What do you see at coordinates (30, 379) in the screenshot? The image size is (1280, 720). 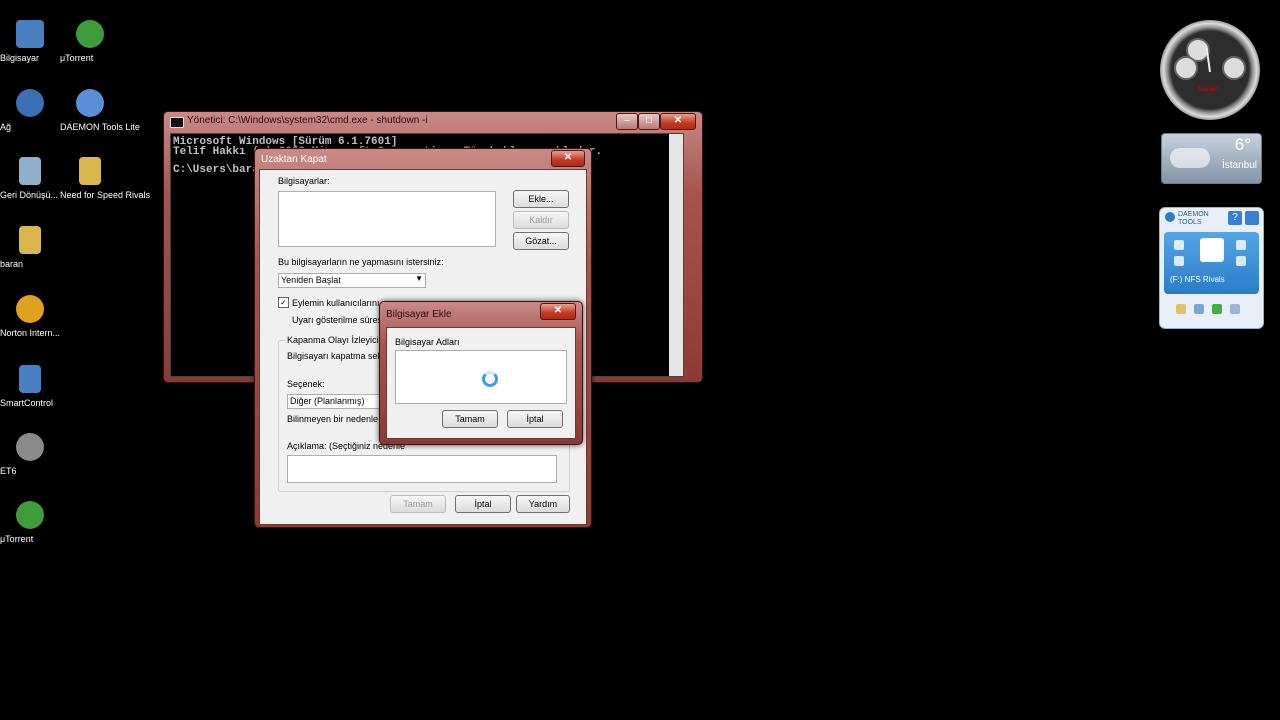 I see `smartcontrol-icon` at bounding box center [30, 379].